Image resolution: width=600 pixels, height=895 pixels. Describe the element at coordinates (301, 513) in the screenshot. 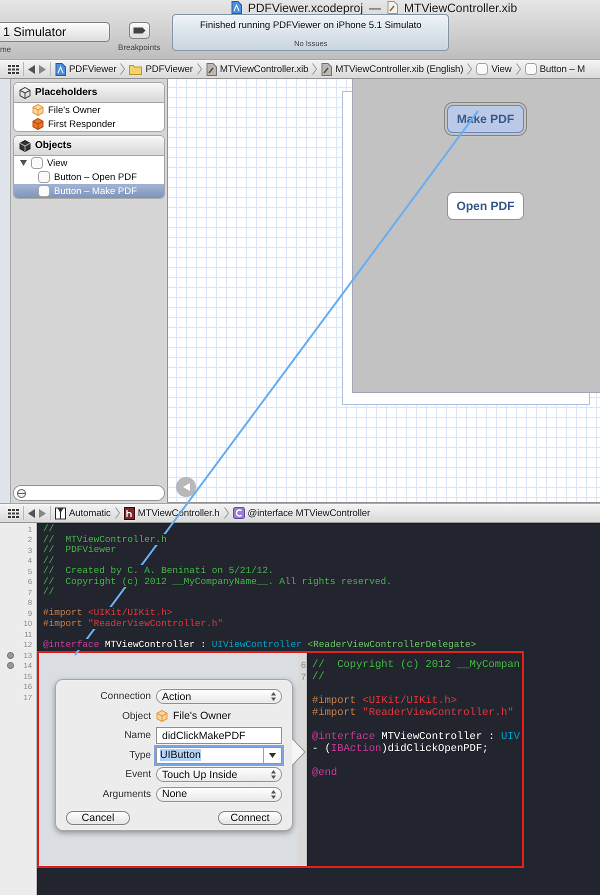

I see `breadcrumb-item: @interface MTViewController` at that location.